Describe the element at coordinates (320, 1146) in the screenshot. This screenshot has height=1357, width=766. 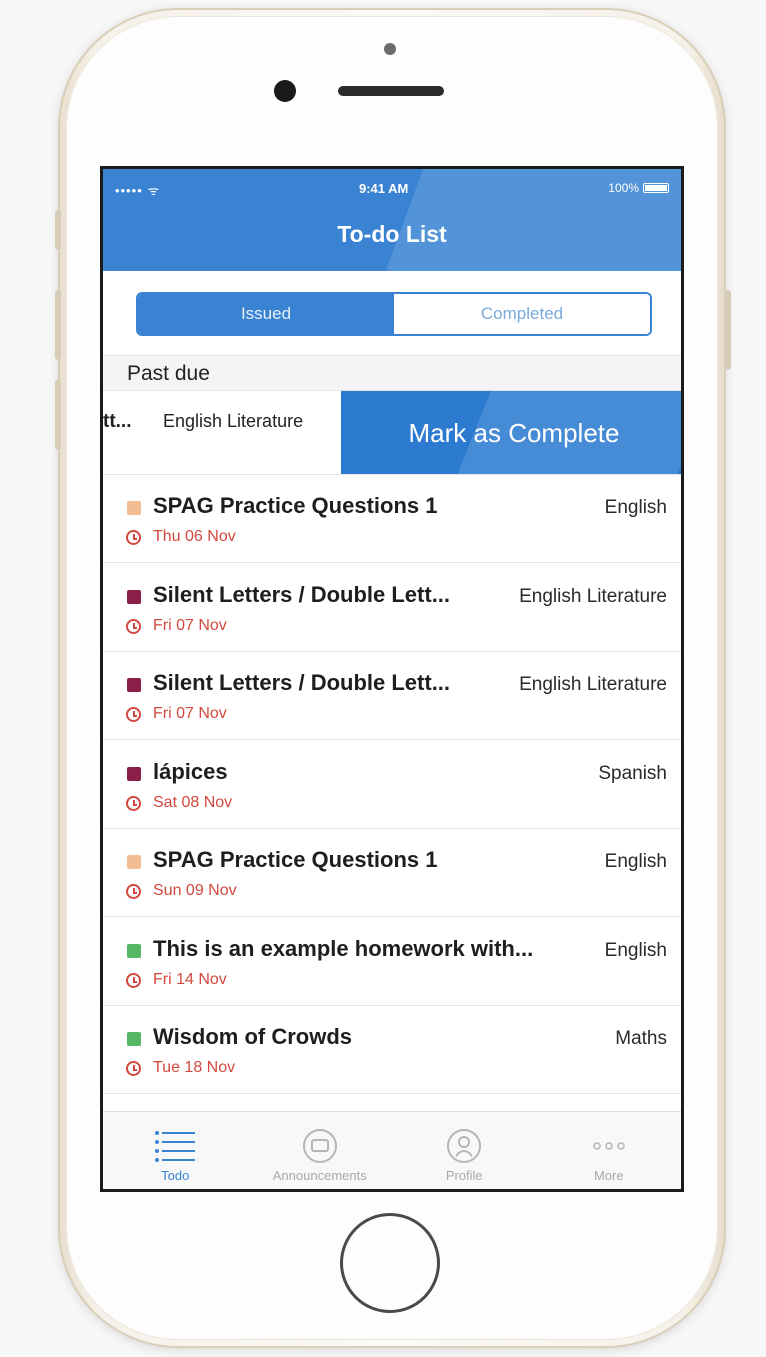
I see `announcements-icon` at that location.